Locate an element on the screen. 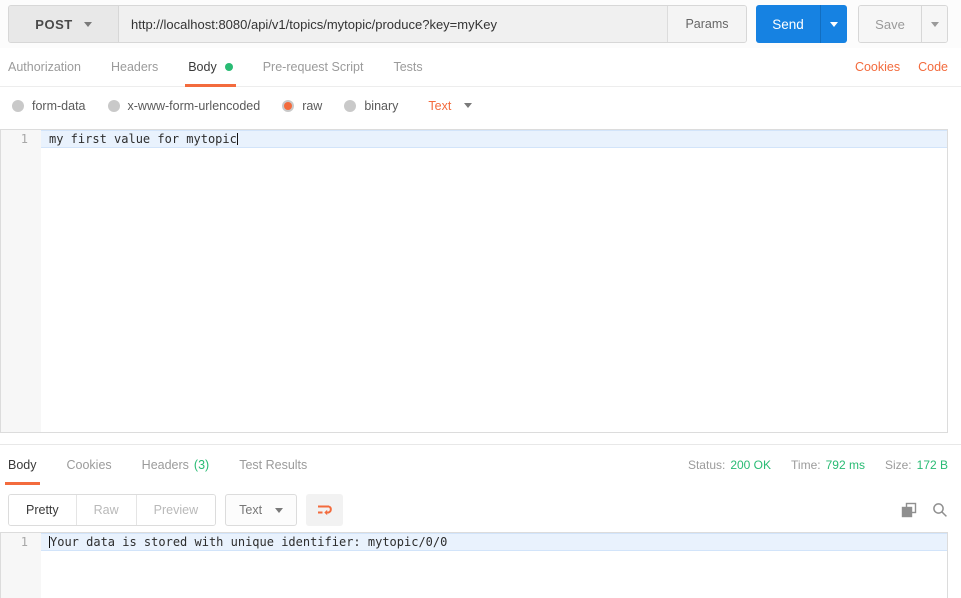  status-badge: Status: 200 OK is located at coordinates (729, 465).